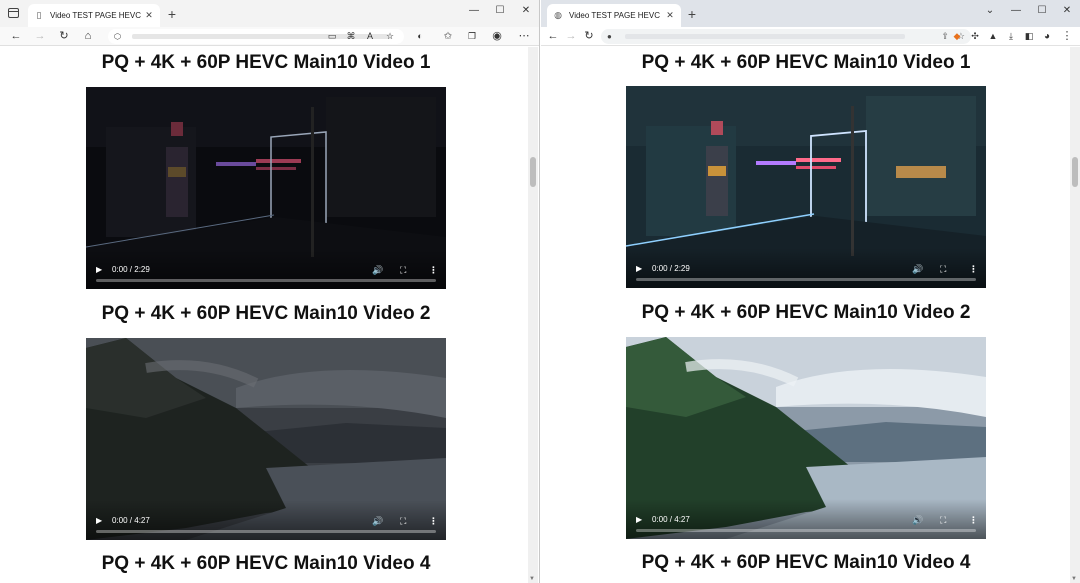  I want to click on page-icon: ▯, so click(39, 15).